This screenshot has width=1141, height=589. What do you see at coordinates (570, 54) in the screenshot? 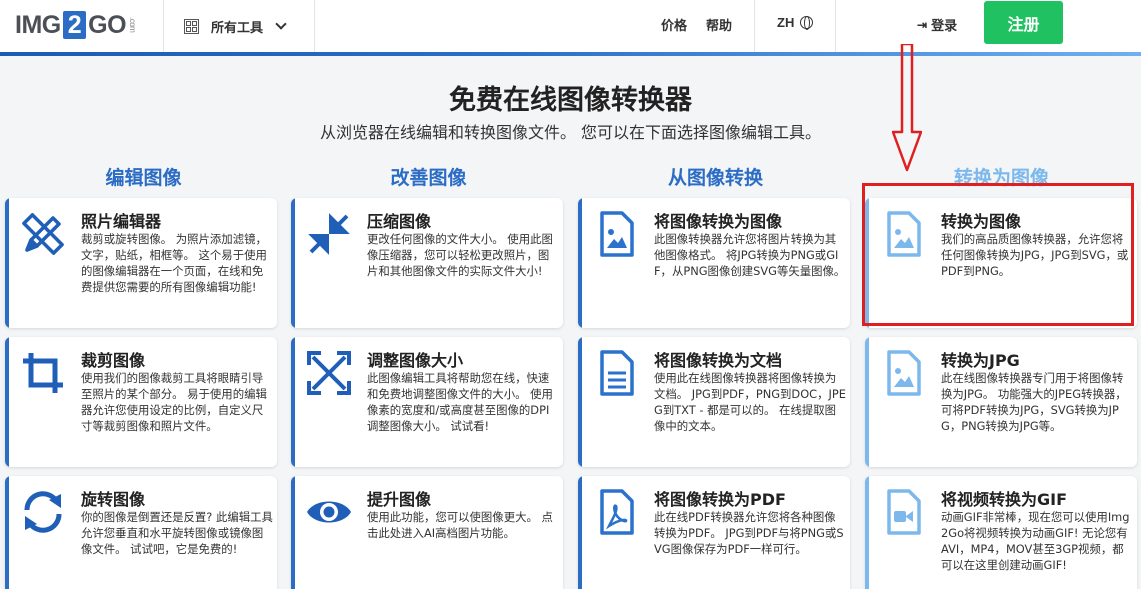
I see `header-accent-line` at bounding box center [570, 54].